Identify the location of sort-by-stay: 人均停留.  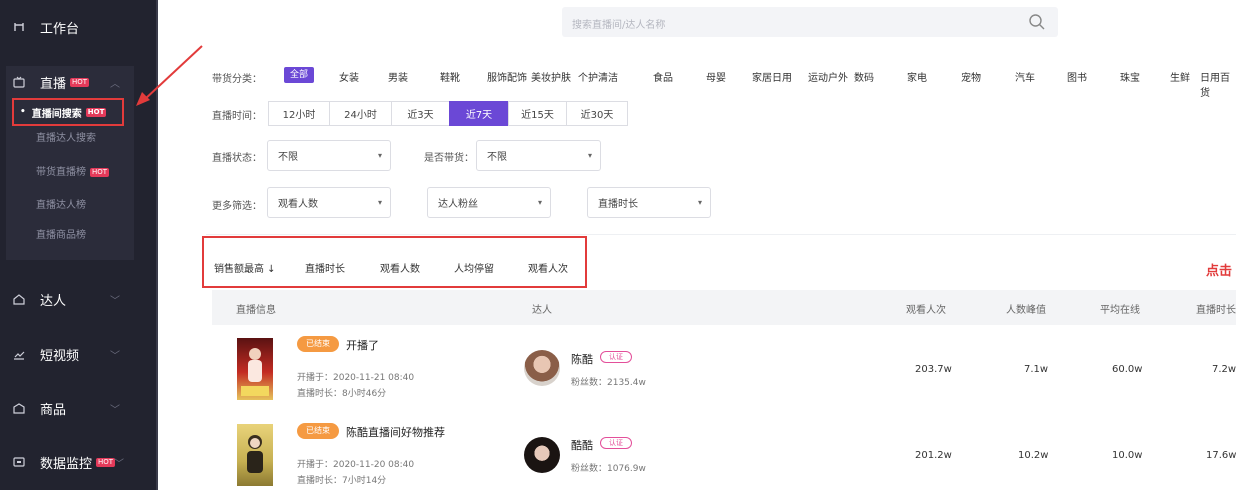
(474, 267).